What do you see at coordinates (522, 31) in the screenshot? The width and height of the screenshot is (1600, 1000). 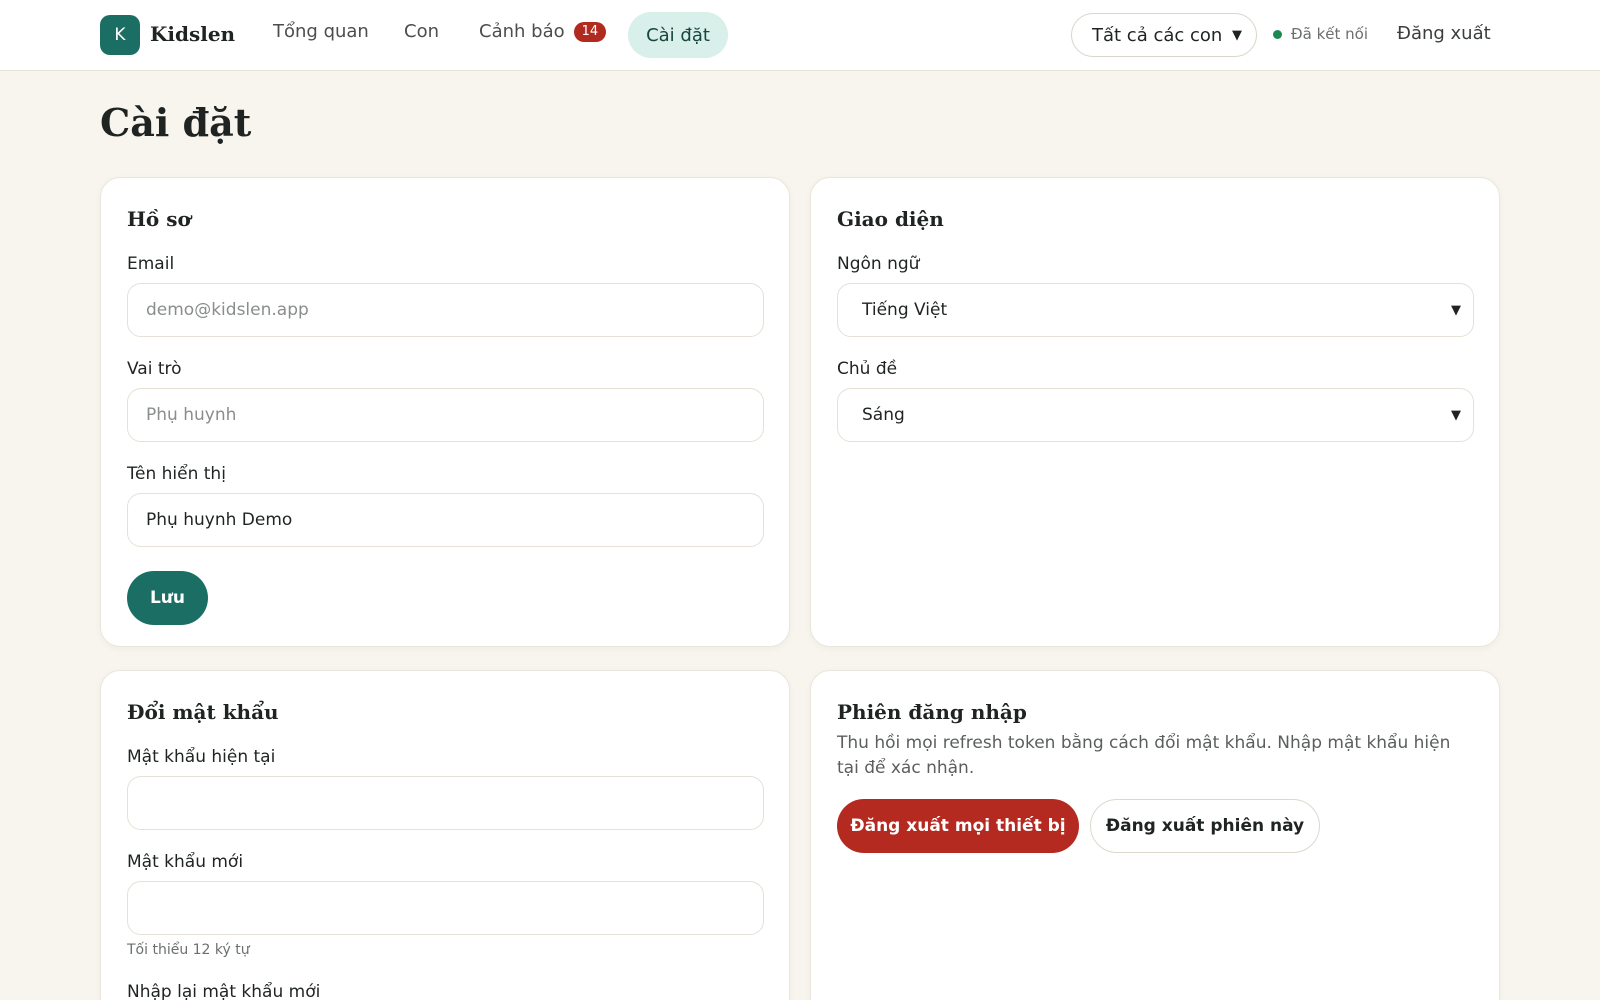 I see `nav-alerts-label: Cảnh báo` at bounding box center [522, 31].